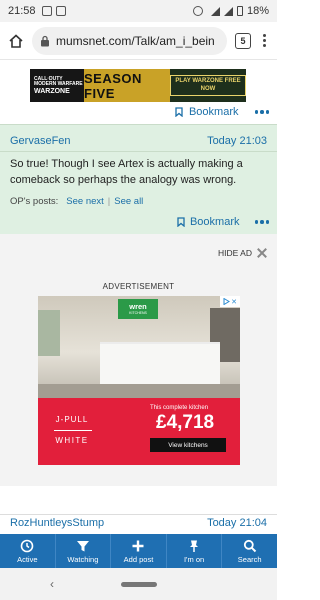  I want to click on wifi-icon, so click(215, 11).